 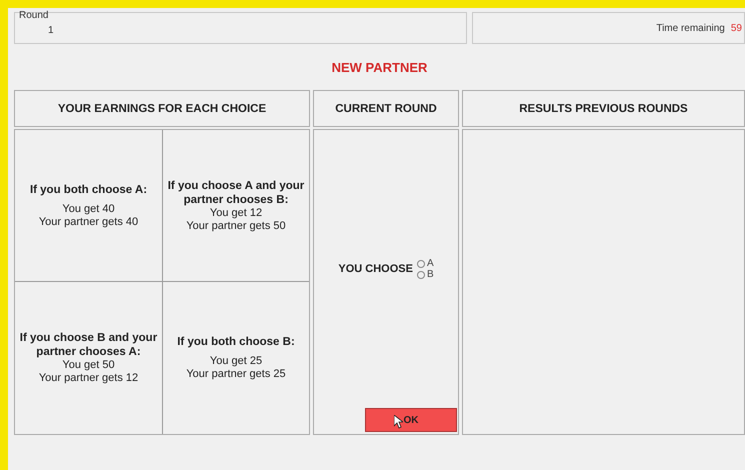 I want to click on partner-payoff: Your partner gets 25, so click(x=236, y=374).